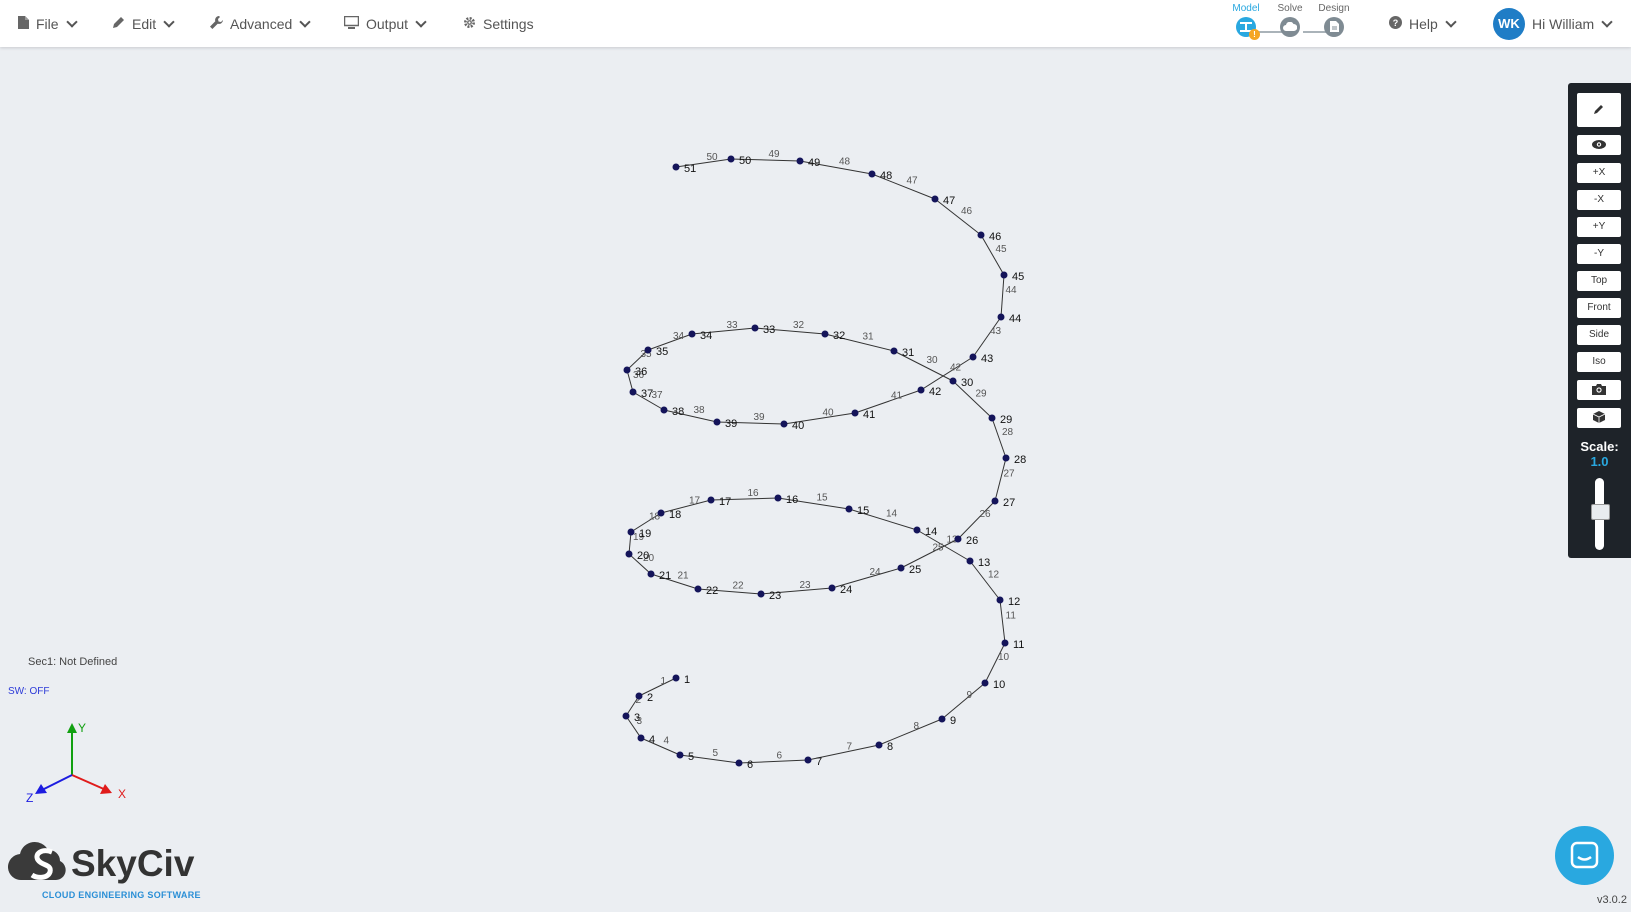 The width and height of the screenshot is (1631, 912). Describe the element at coordinates (1599, 362) in the screenshot. I see `view-iso-button: Iso` at that location.